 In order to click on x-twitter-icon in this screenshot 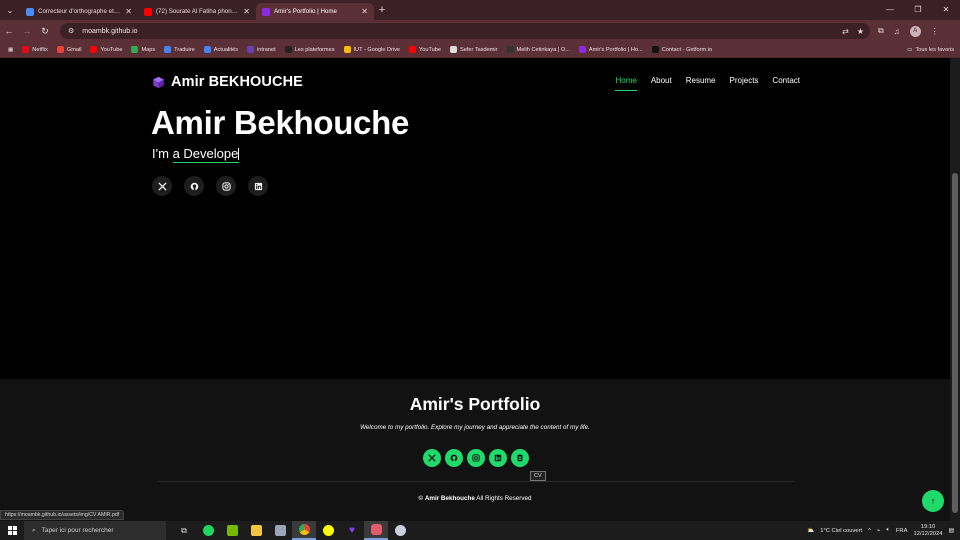, I will do `click(162, 186)`.